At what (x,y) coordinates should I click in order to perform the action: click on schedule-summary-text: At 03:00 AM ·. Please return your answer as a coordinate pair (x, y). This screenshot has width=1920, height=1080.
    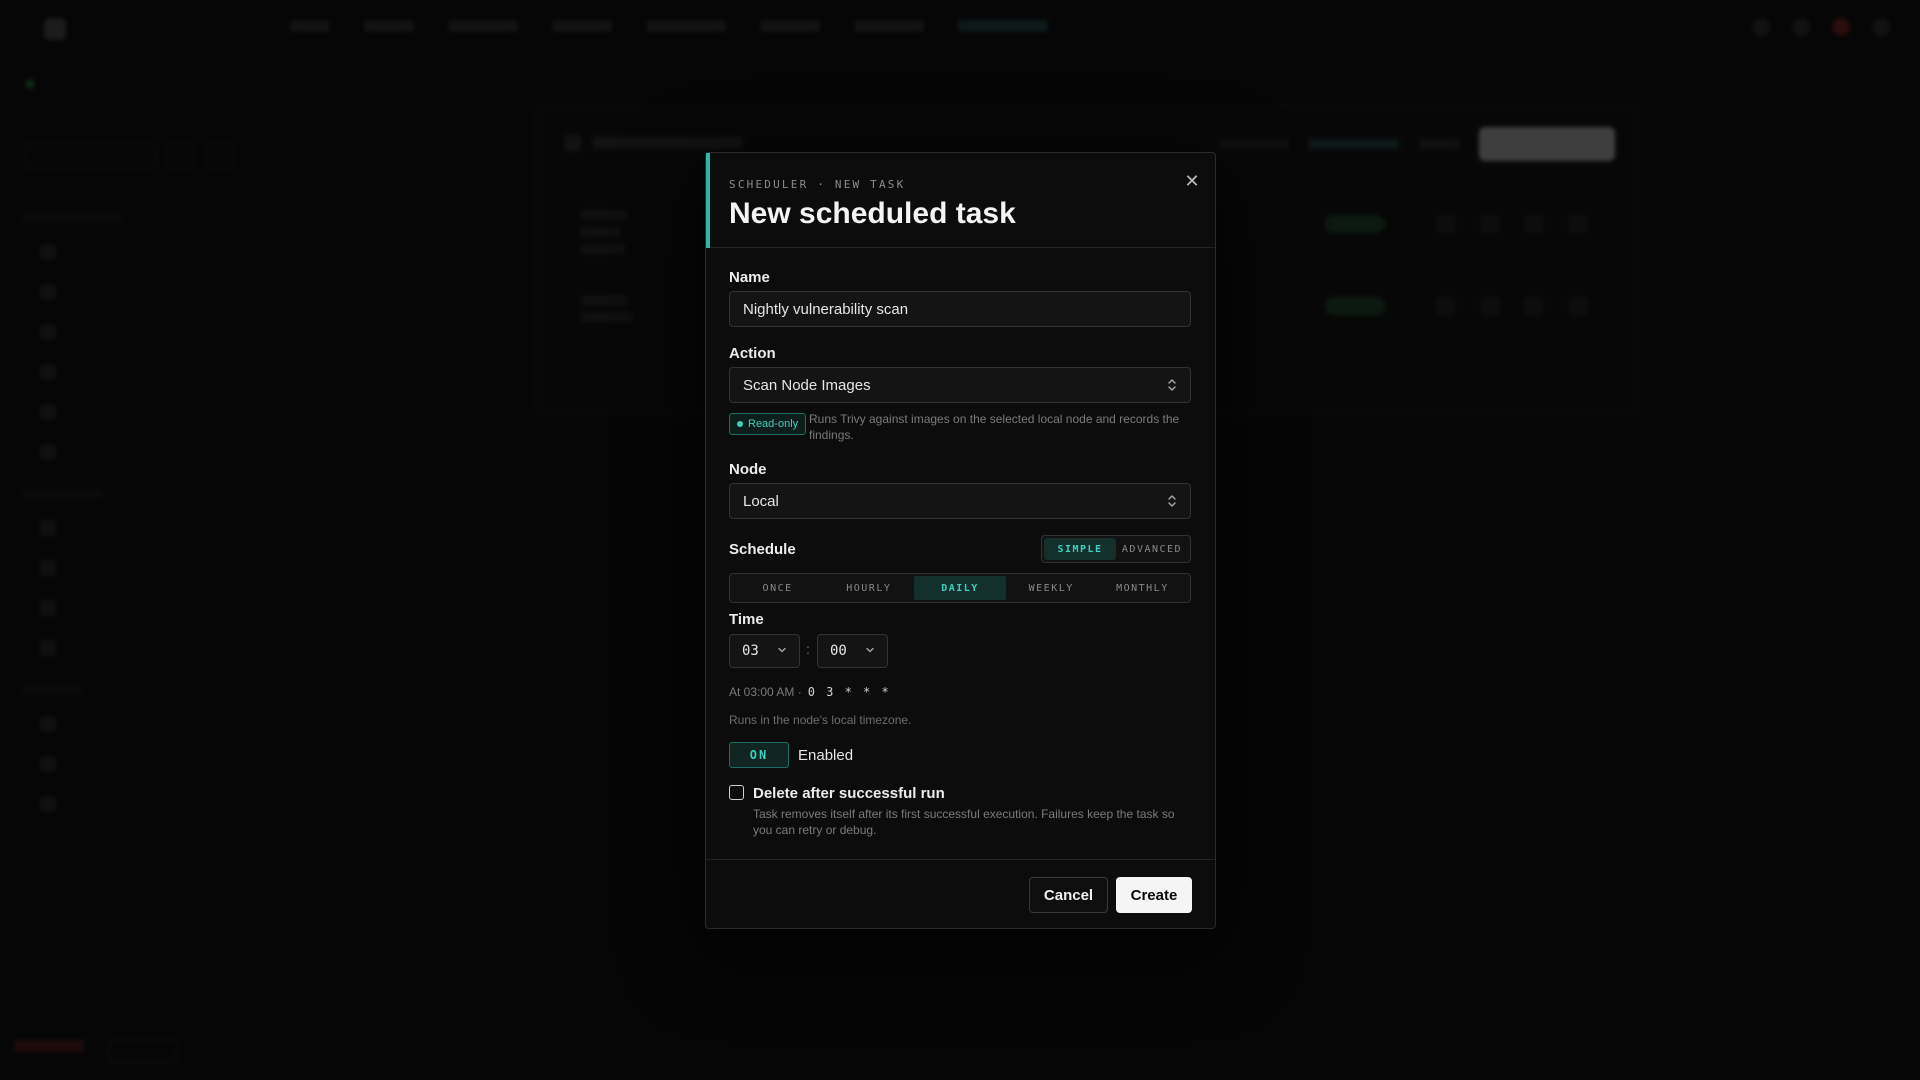
    Looking at the image, I should click on (765, 692).